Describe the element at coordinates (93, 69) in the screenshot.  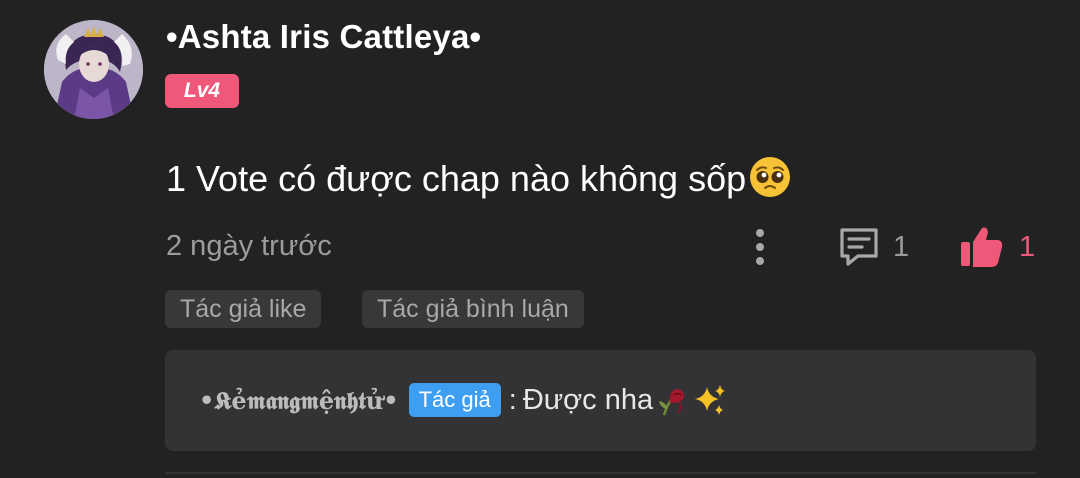
I see `avatar` at that location.